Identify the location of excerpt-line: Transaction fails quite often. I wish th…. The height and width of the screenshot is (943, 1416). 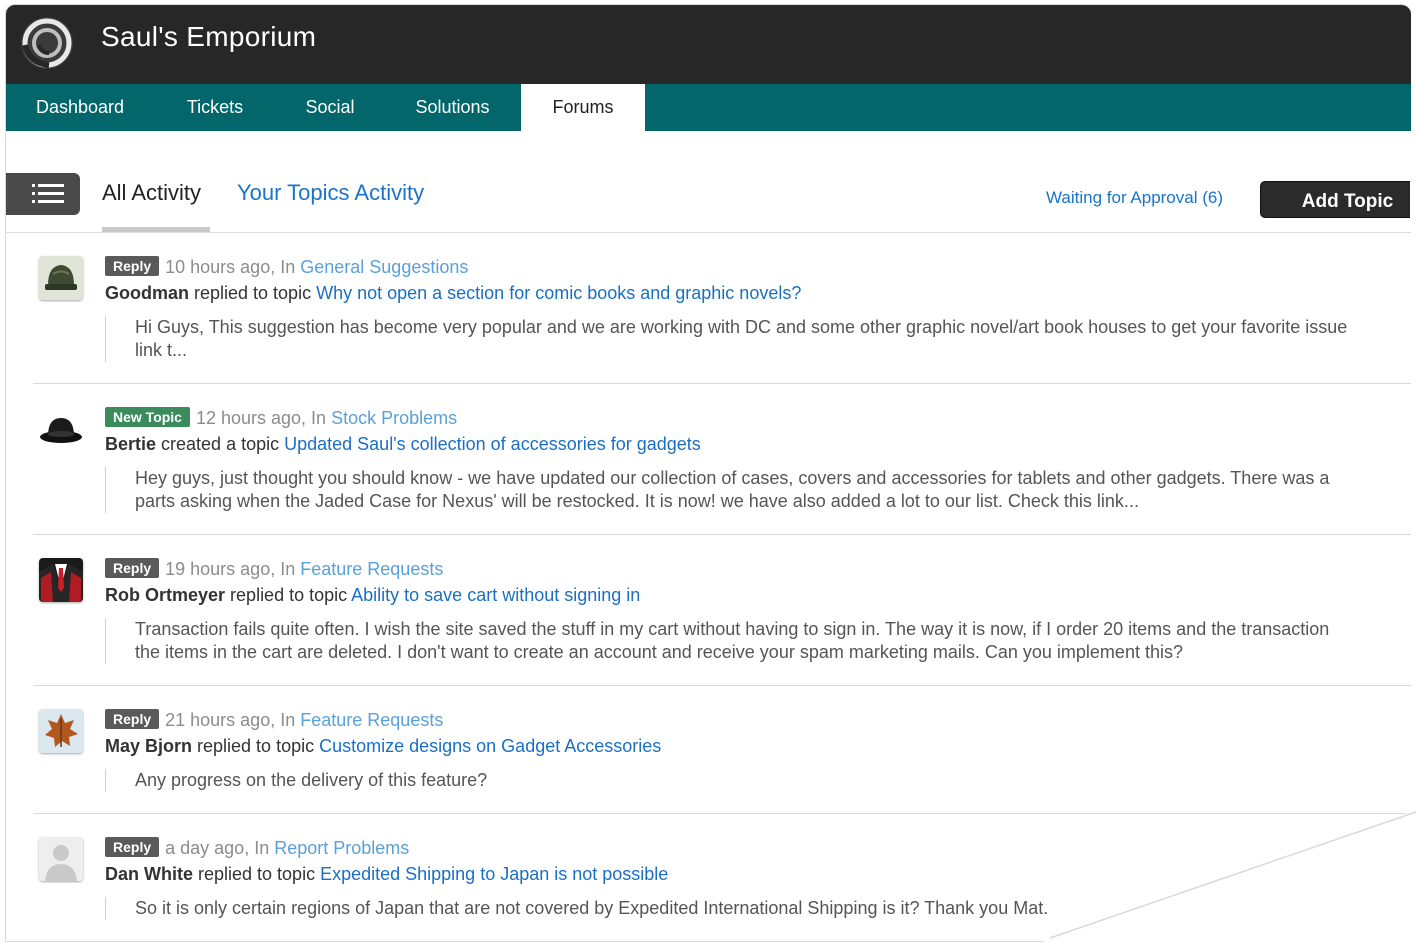
(732, 629).